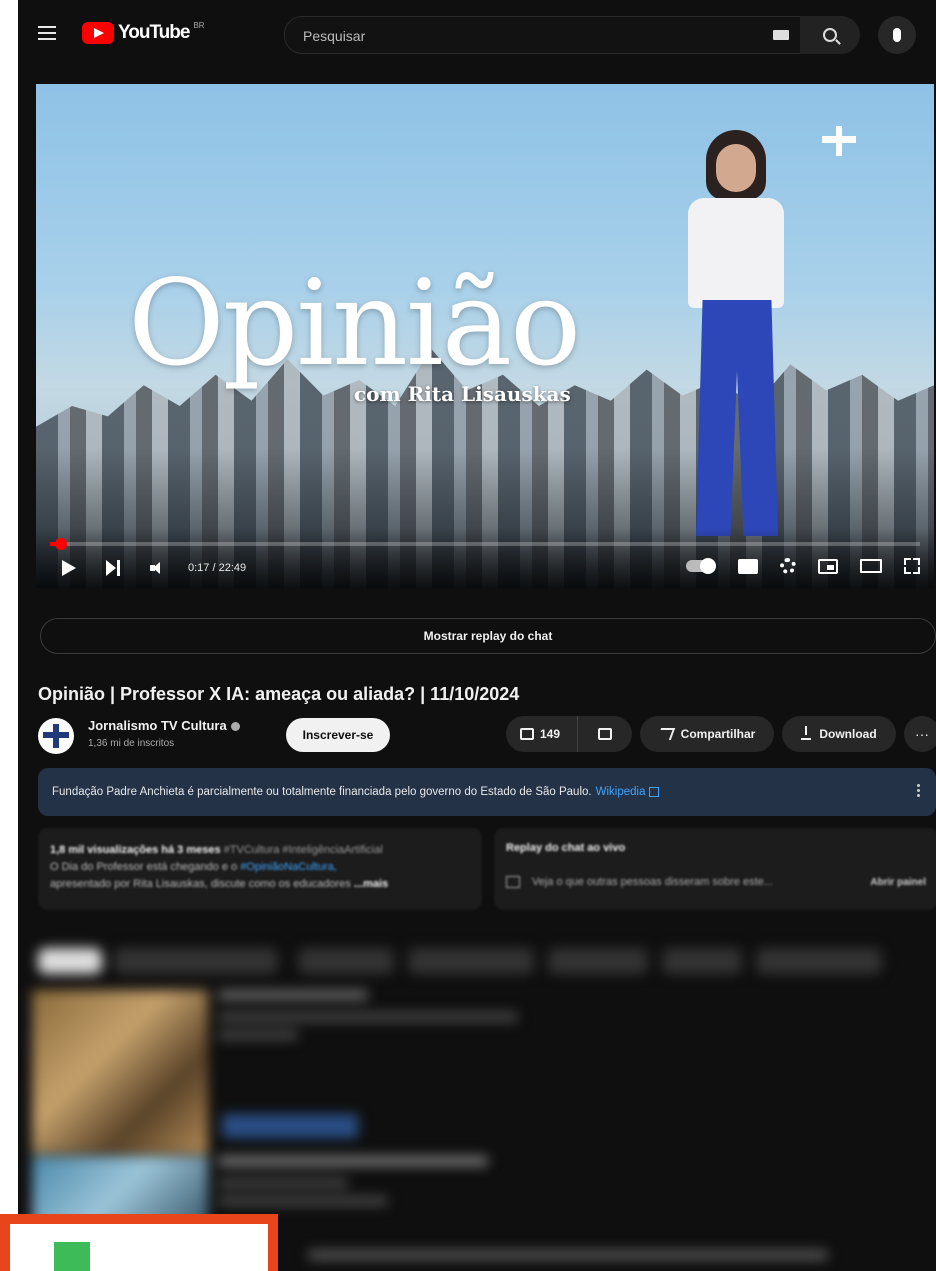  I want to click on like-button: 149, so click(542, 734).